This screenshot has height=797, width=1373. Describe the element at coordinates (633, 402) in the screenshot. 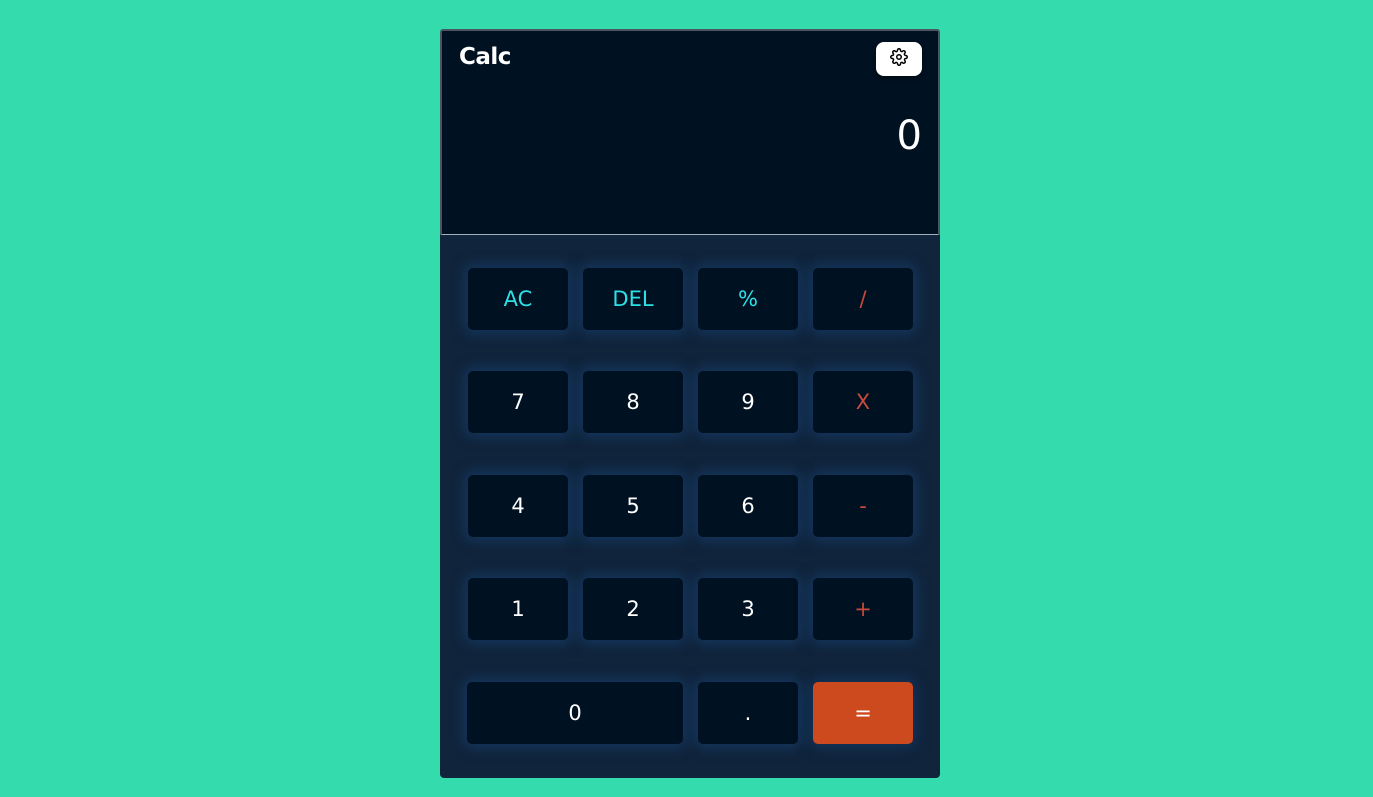

I see `digit-8-button: 8` at that location.